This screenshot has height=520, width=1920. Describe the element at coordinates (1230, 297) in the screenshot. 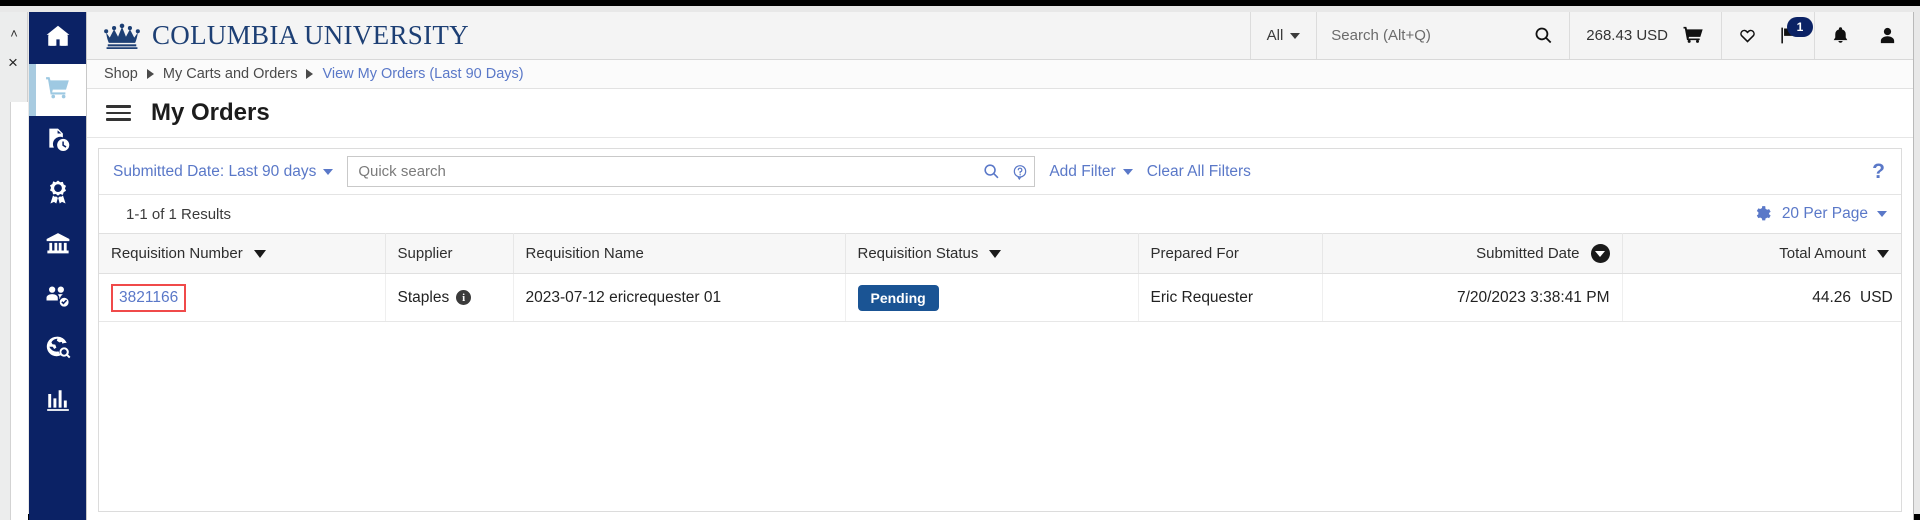

I see `cell-prepared-for: Eric Requester` at that location.